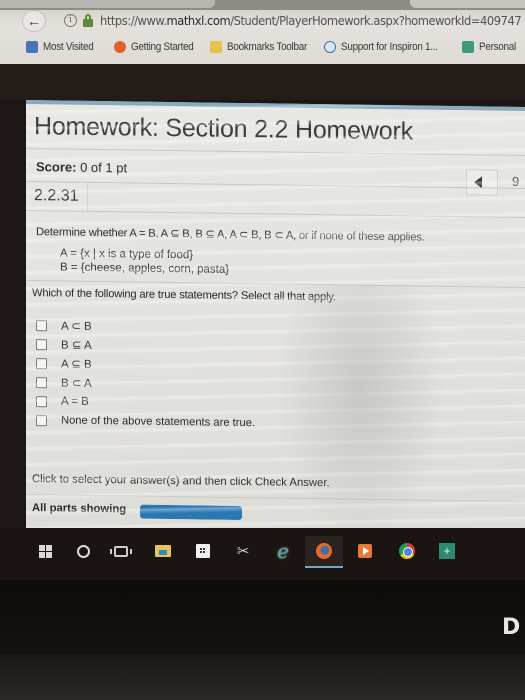 The image size is (525, 700). Describe the element at coordinates (262, 677) in the screenshot. I see `keyboard-edge` at that location.